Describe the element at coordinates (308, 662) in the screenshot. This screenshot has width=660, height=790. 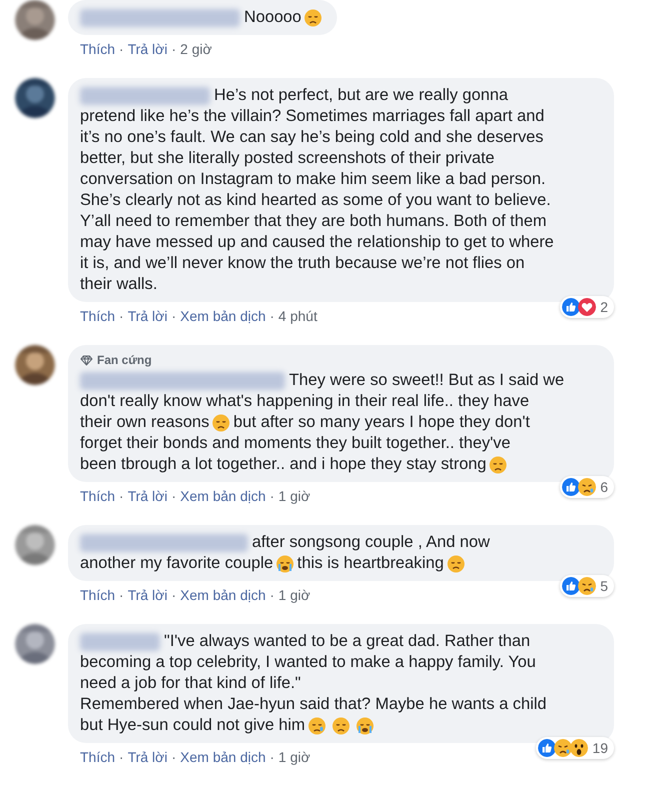
I see `comment-text: becoming a top celebrity, I wanted to make a happy family. You` at that location.